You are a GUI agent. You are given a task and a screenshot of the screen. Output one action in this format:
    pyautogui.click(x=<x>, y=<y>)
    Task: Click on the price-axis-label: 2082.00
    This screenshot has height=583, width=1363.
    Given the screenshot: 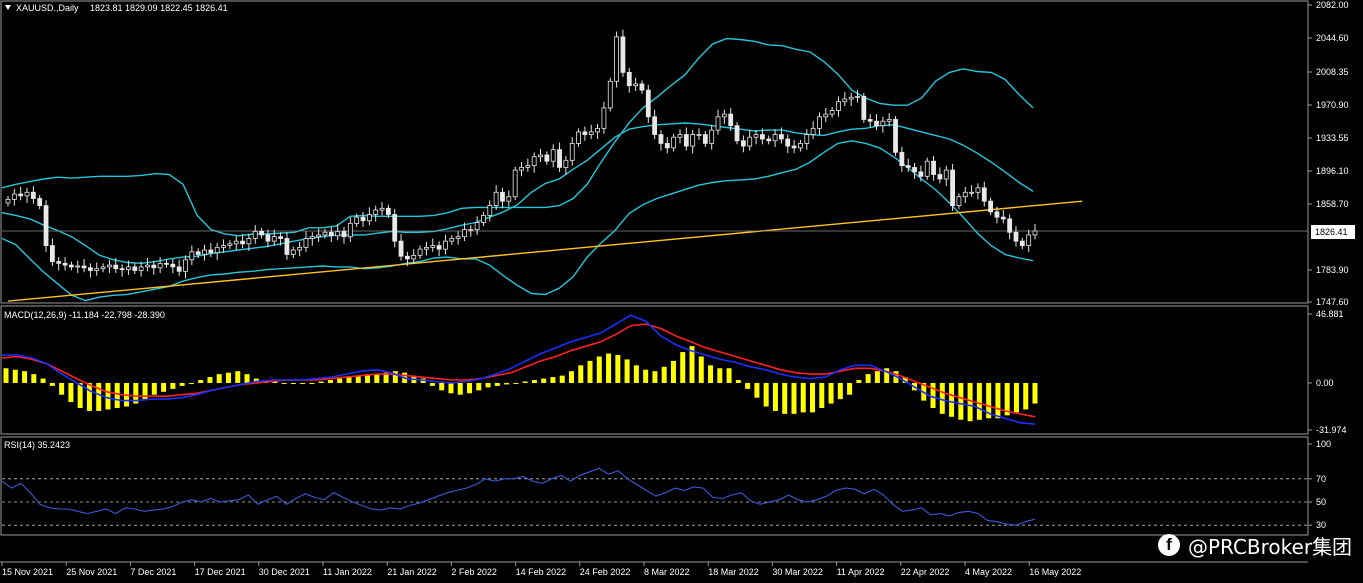 What is the action you would take?
    pyautogui.click(x=1332, y=5)
    